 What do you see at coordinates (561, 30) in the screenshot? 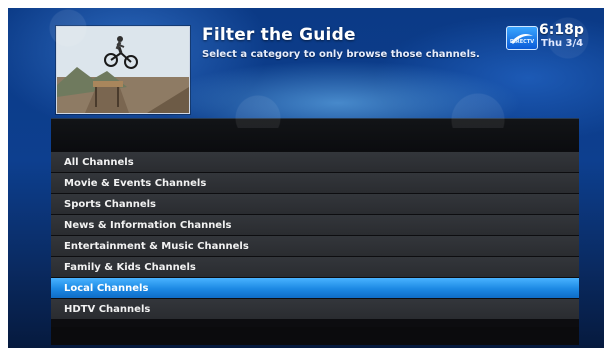
I see `clock-time: 6:18p` at bounding box center [561, 30].